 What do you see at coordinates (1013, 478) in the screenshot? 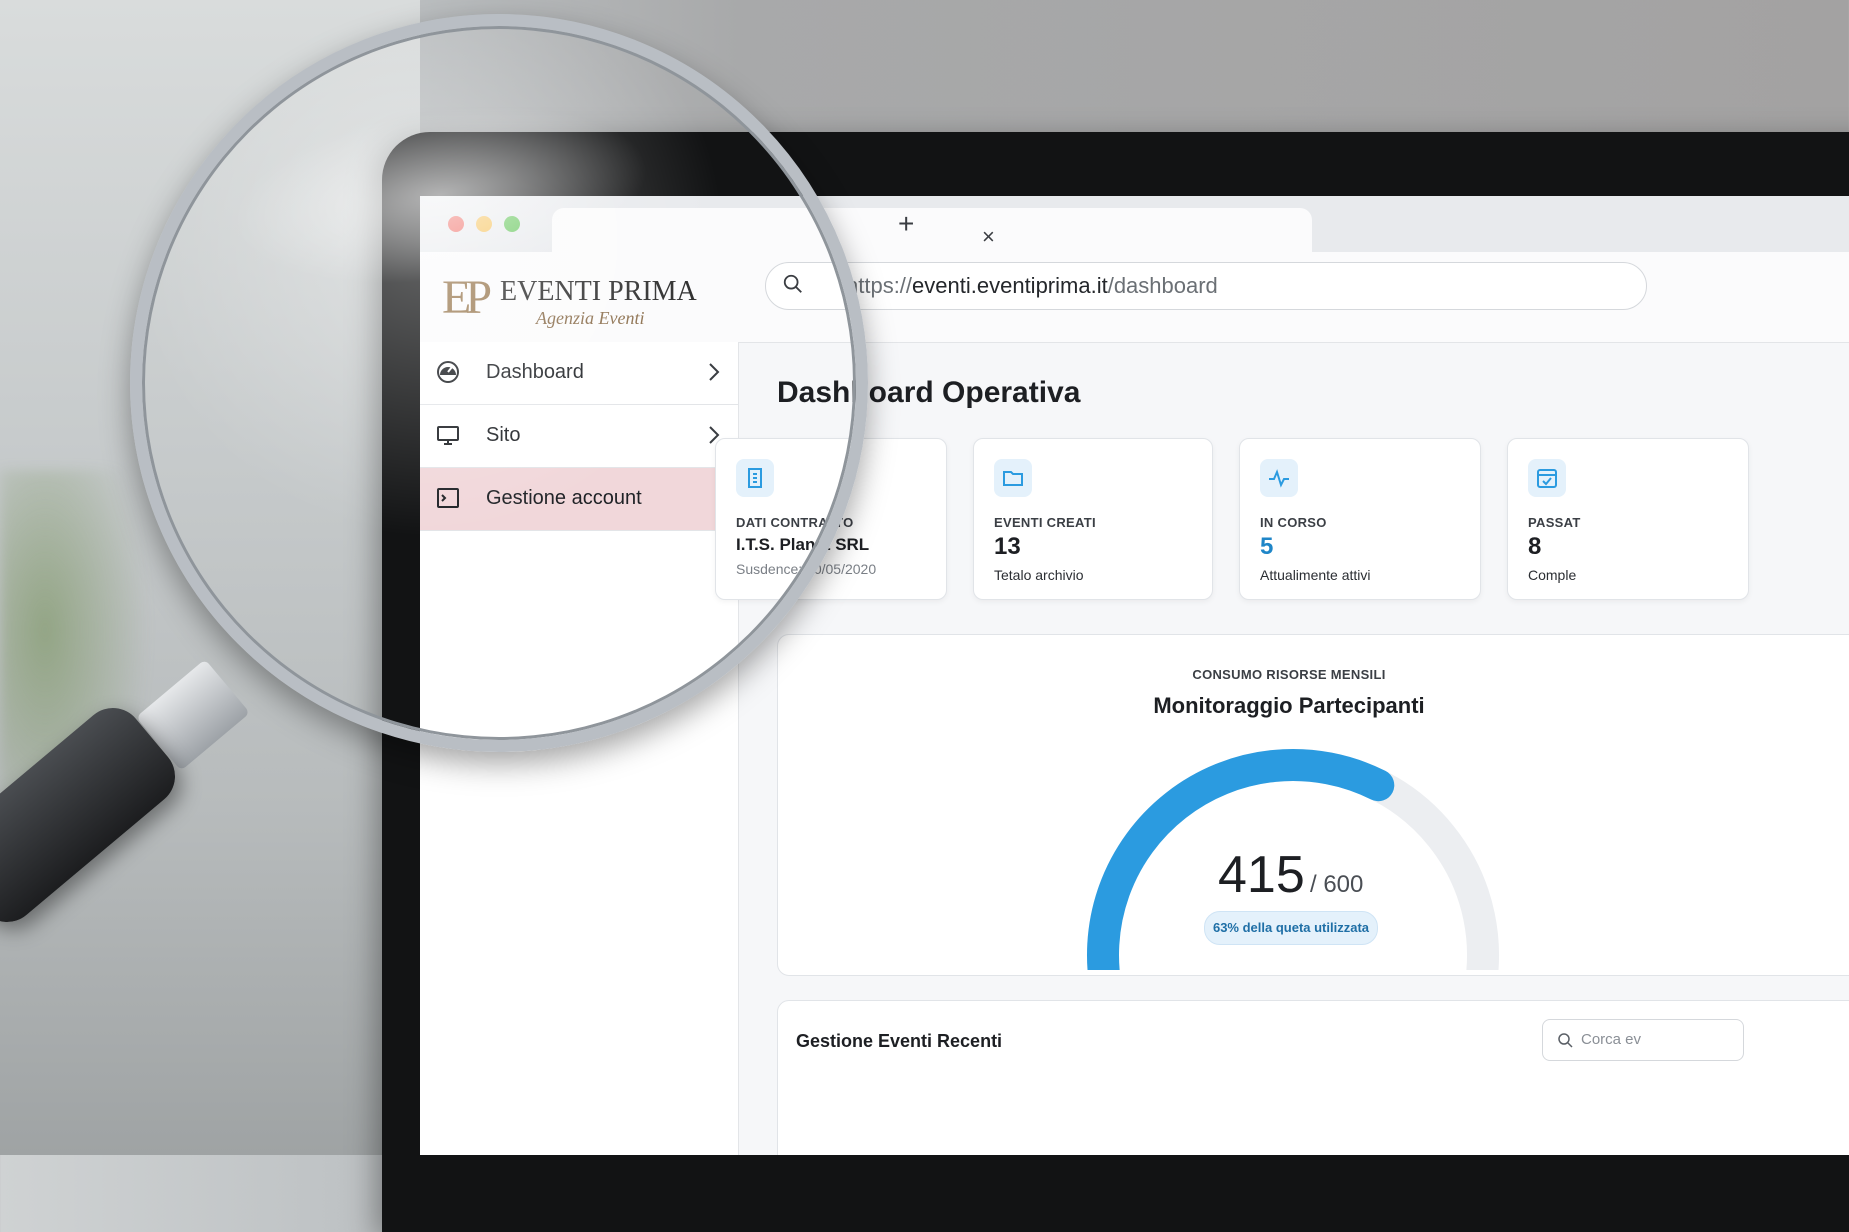
I see `folder-icon` at bounding box center [1013, 478].